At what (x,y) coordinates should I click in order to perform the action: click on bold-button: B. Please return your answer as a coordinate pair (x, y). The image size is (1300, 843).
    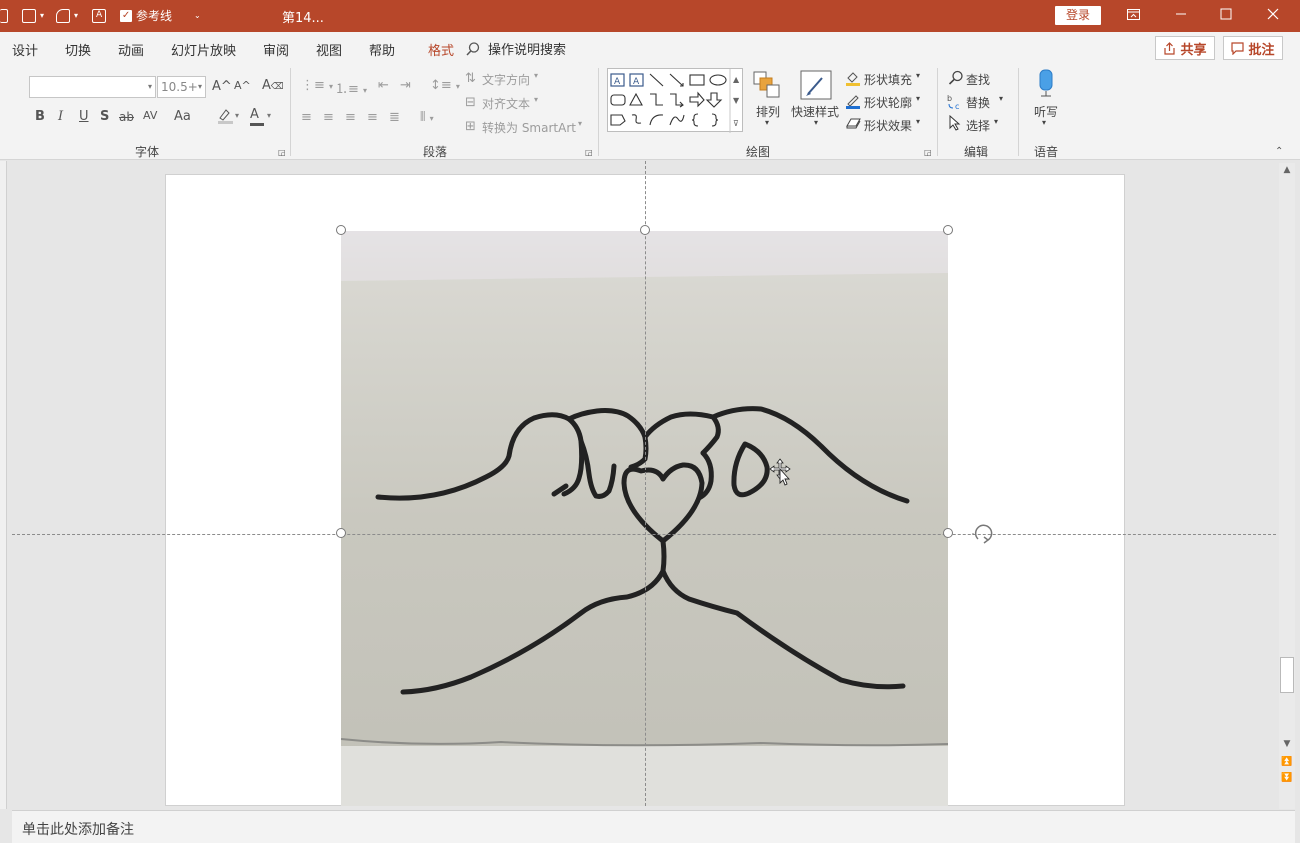
    Looking at the image, I should click on (40, 116).